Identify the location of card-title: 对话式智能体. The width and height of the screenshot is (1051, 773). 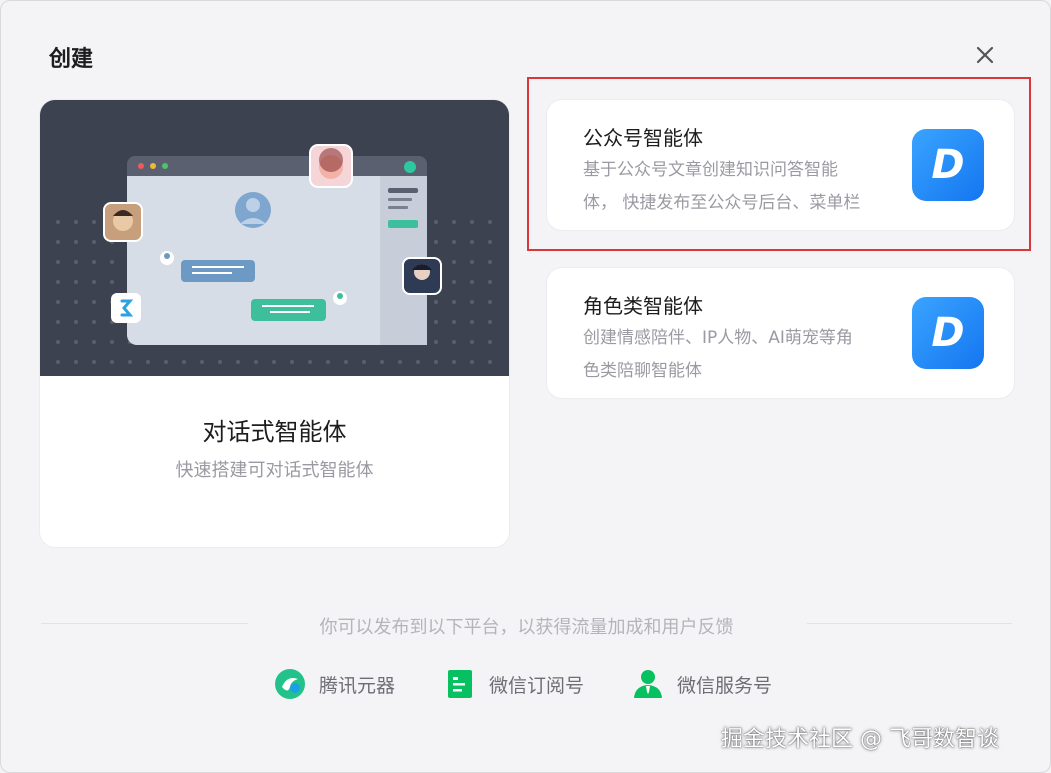
(274, 432).